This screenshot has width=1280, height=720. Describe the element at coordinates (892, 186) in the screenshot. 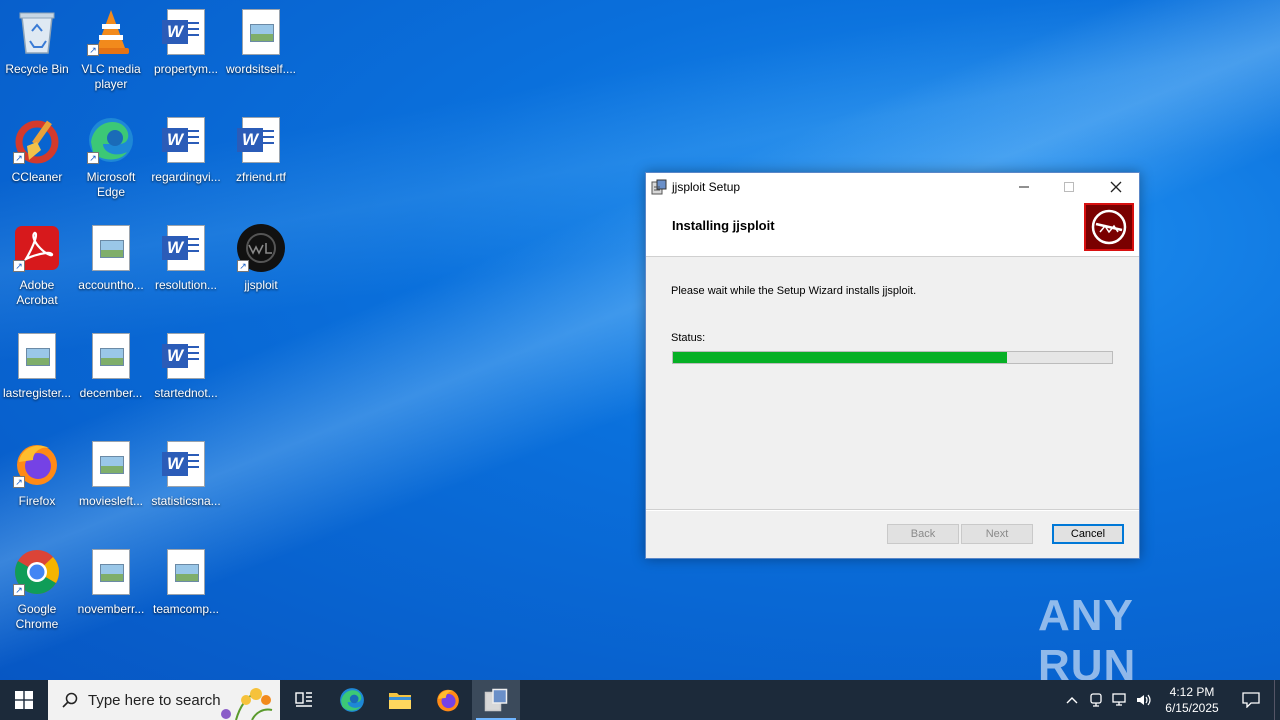

I see `window-titlebar: jjsploit Setup` at that location.